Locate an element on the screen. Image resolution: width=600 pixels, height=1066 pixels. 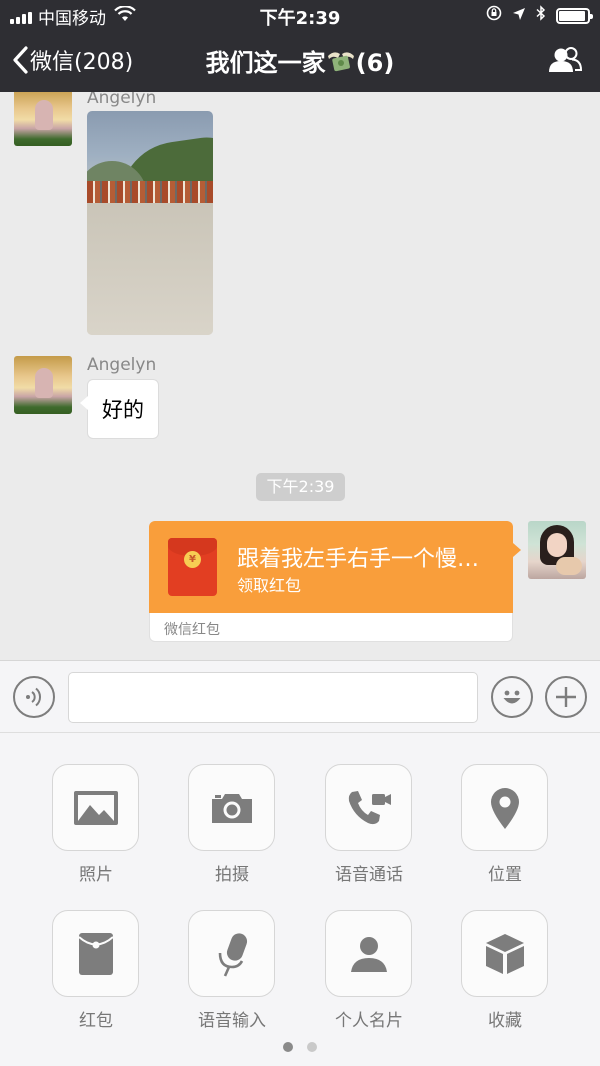
orientation-lock-icon is located at coordinates (494, 15).